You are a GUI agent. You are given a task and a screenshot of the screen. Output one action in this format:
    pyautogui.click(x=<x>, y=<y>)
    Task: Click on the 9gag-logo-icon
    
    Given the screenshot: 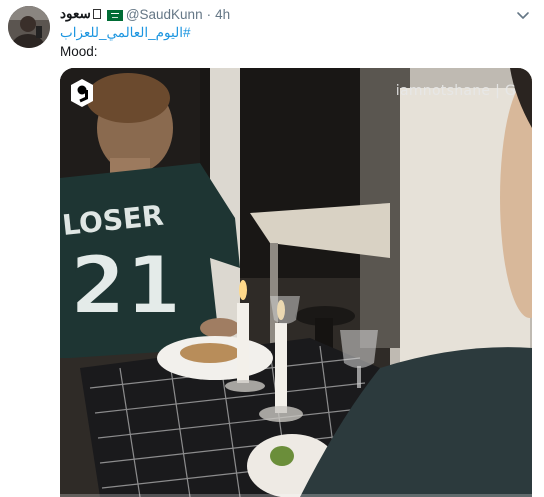 What is the action you would take?
    pyautogui.click(x=82, y=93)
    